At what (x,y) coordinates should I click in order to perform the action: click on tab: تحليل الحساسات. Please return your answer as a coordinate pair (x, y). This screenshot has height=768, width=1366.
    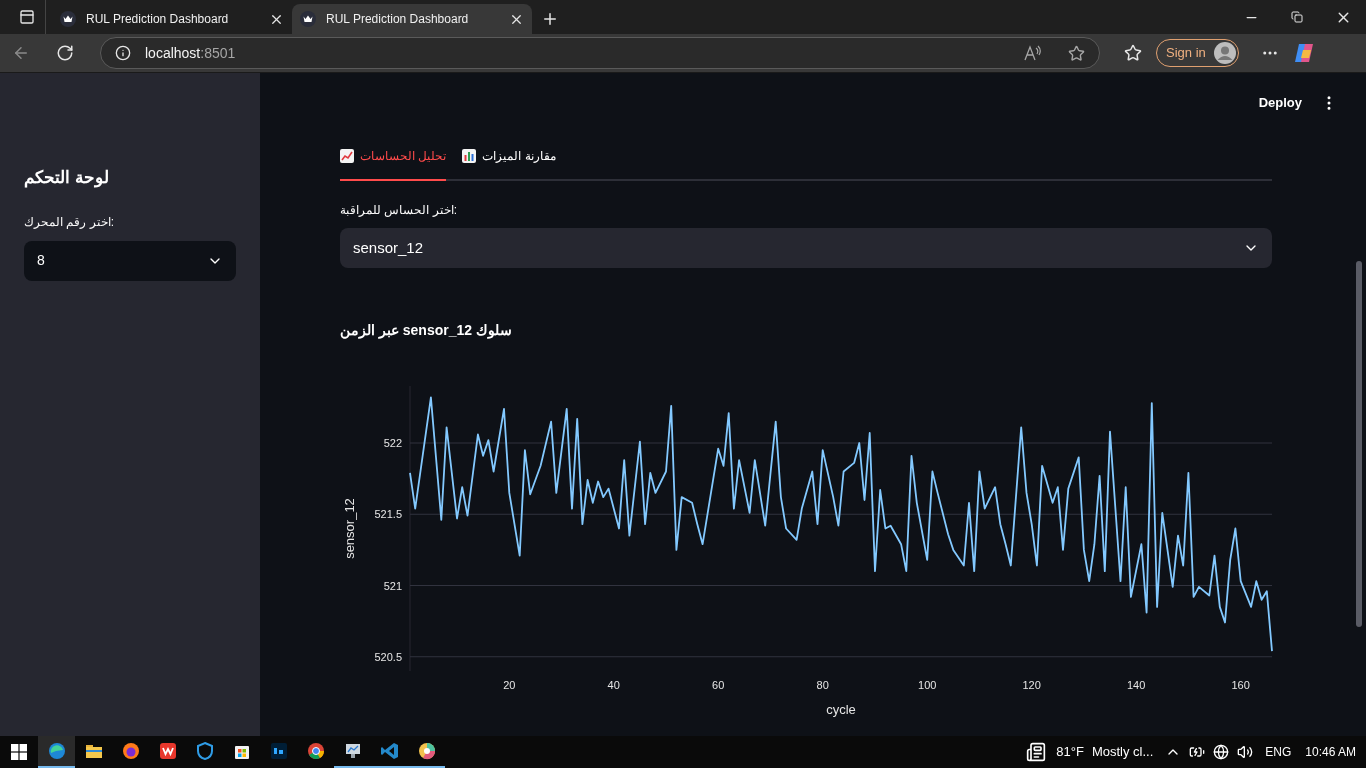
    Looking at the image, I should click on (393, 164).